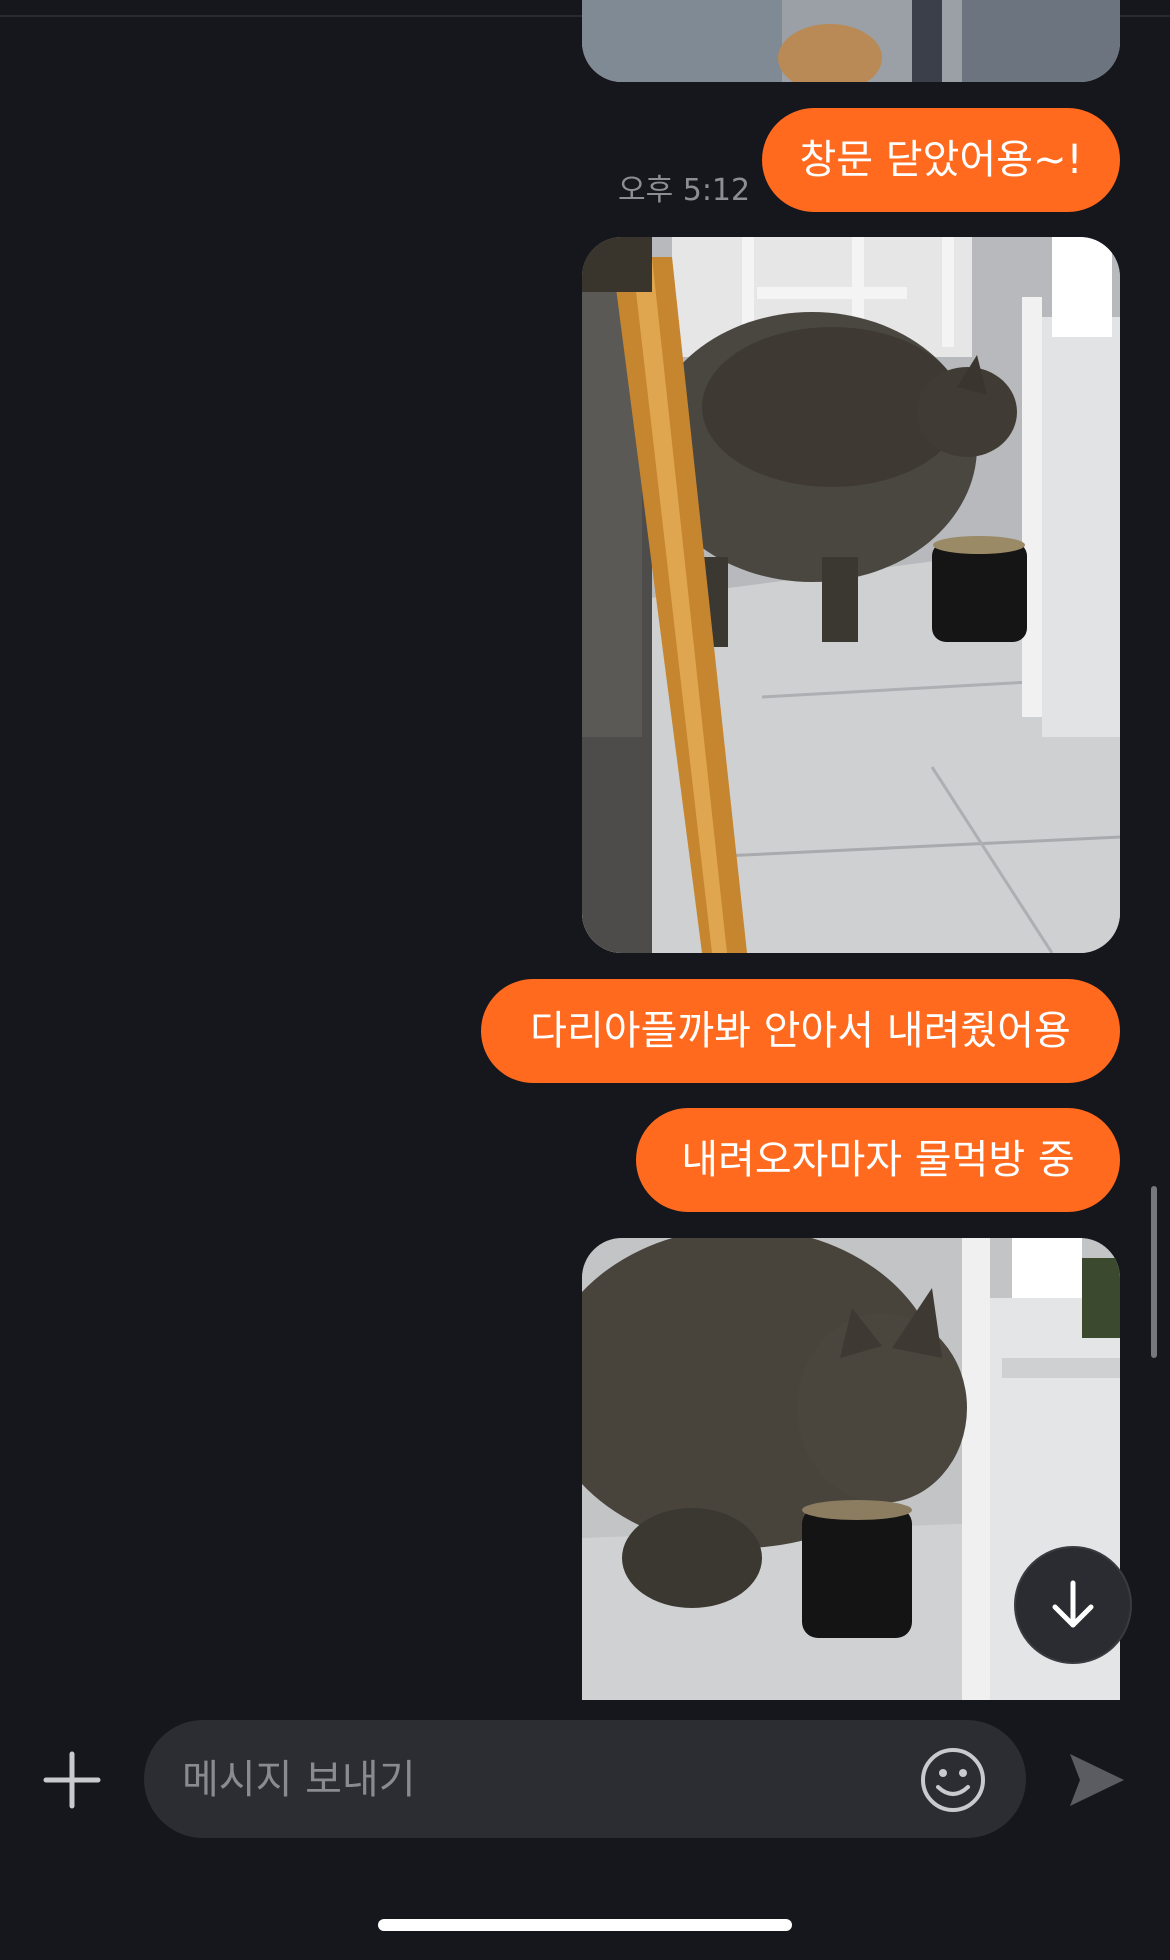 This screenshot has height=1960, width=1170. I want to click on photo-1-image, so click(851, 41).